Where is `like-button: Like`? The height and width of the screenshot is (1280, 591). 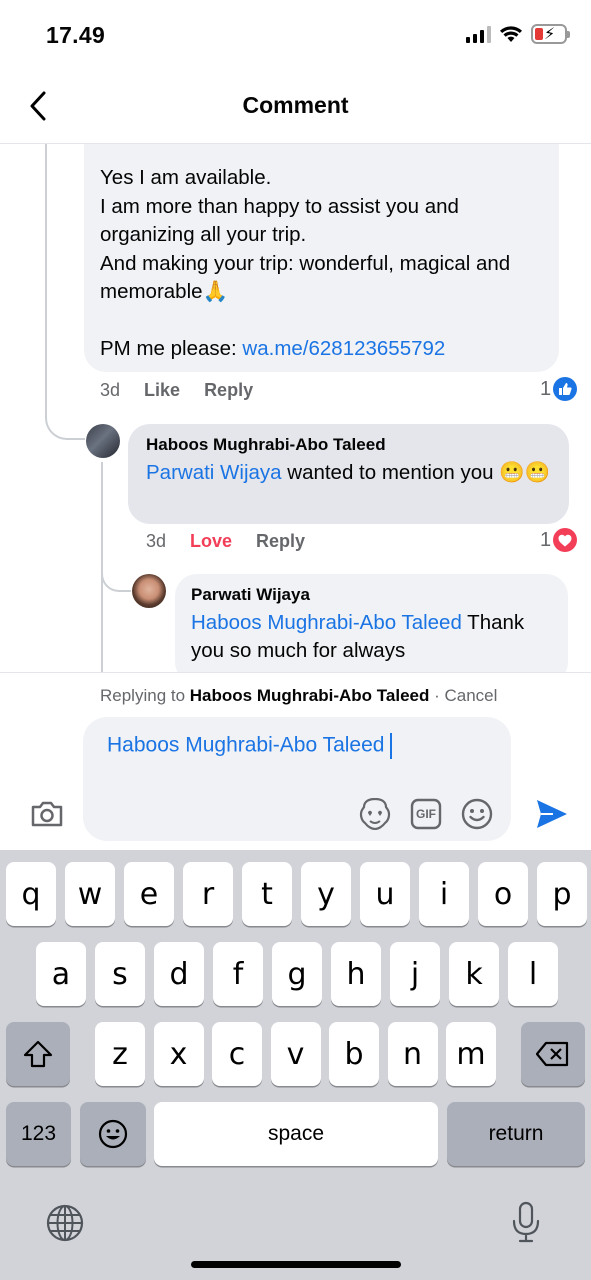 like-button: Like is located at coordinates (162, 390).